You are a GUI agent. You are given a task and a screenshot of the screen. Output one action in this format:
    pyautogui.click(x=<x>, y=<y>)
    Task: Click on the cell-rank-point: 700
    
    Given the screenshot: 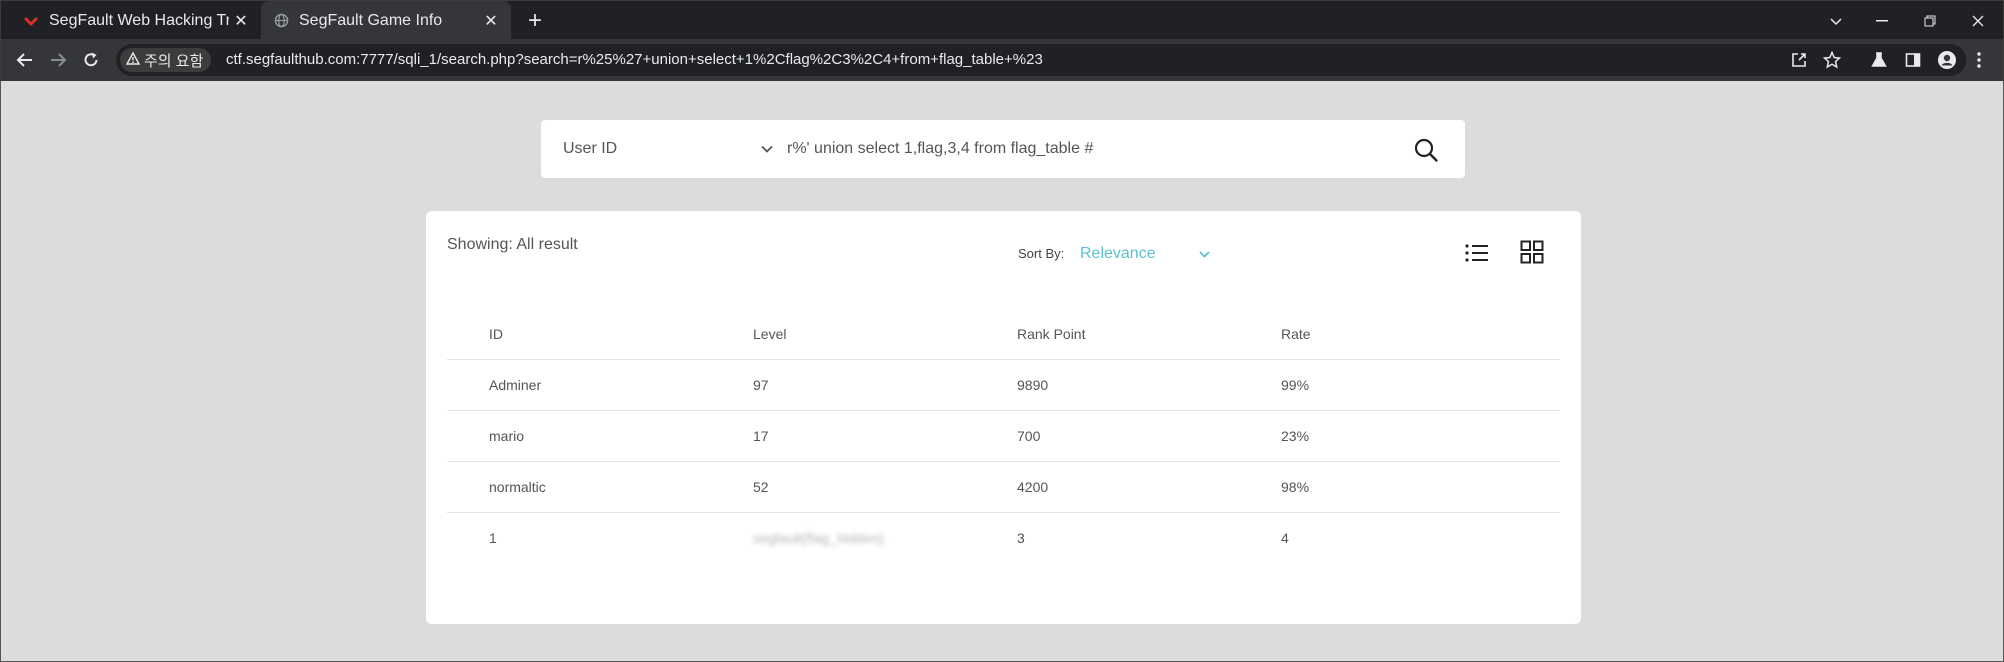 What is the action you would take?
    pyautogui.click(x=1029, y=436)
    